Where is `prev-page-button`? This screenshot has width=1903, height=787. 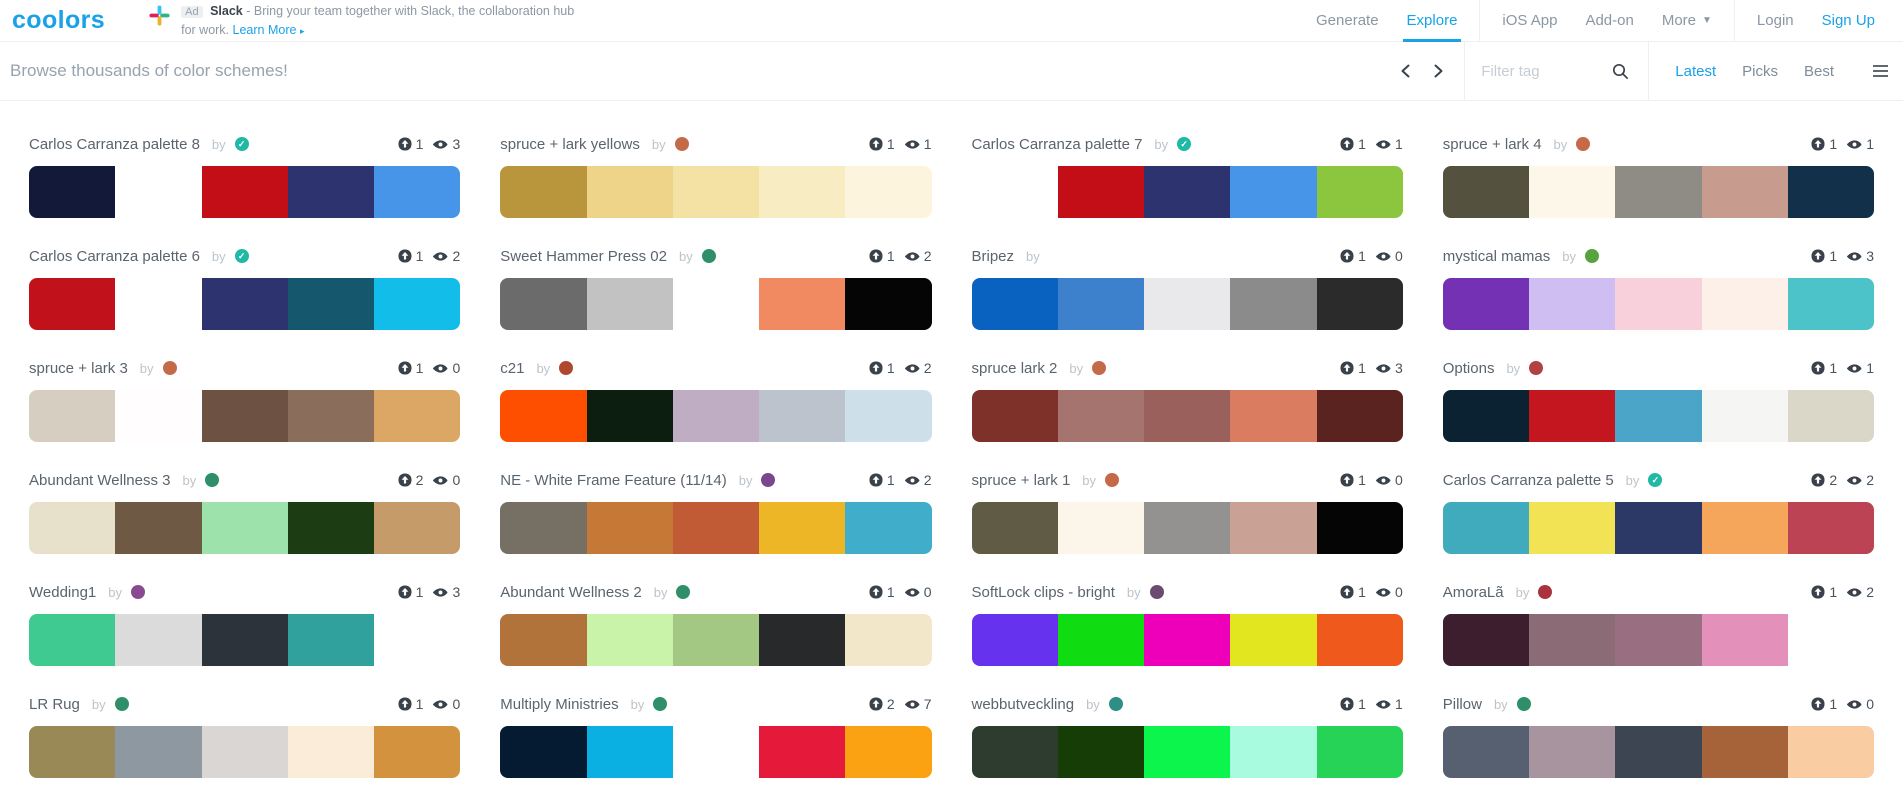 prev-page-button is located at coordinates (1406, 71).